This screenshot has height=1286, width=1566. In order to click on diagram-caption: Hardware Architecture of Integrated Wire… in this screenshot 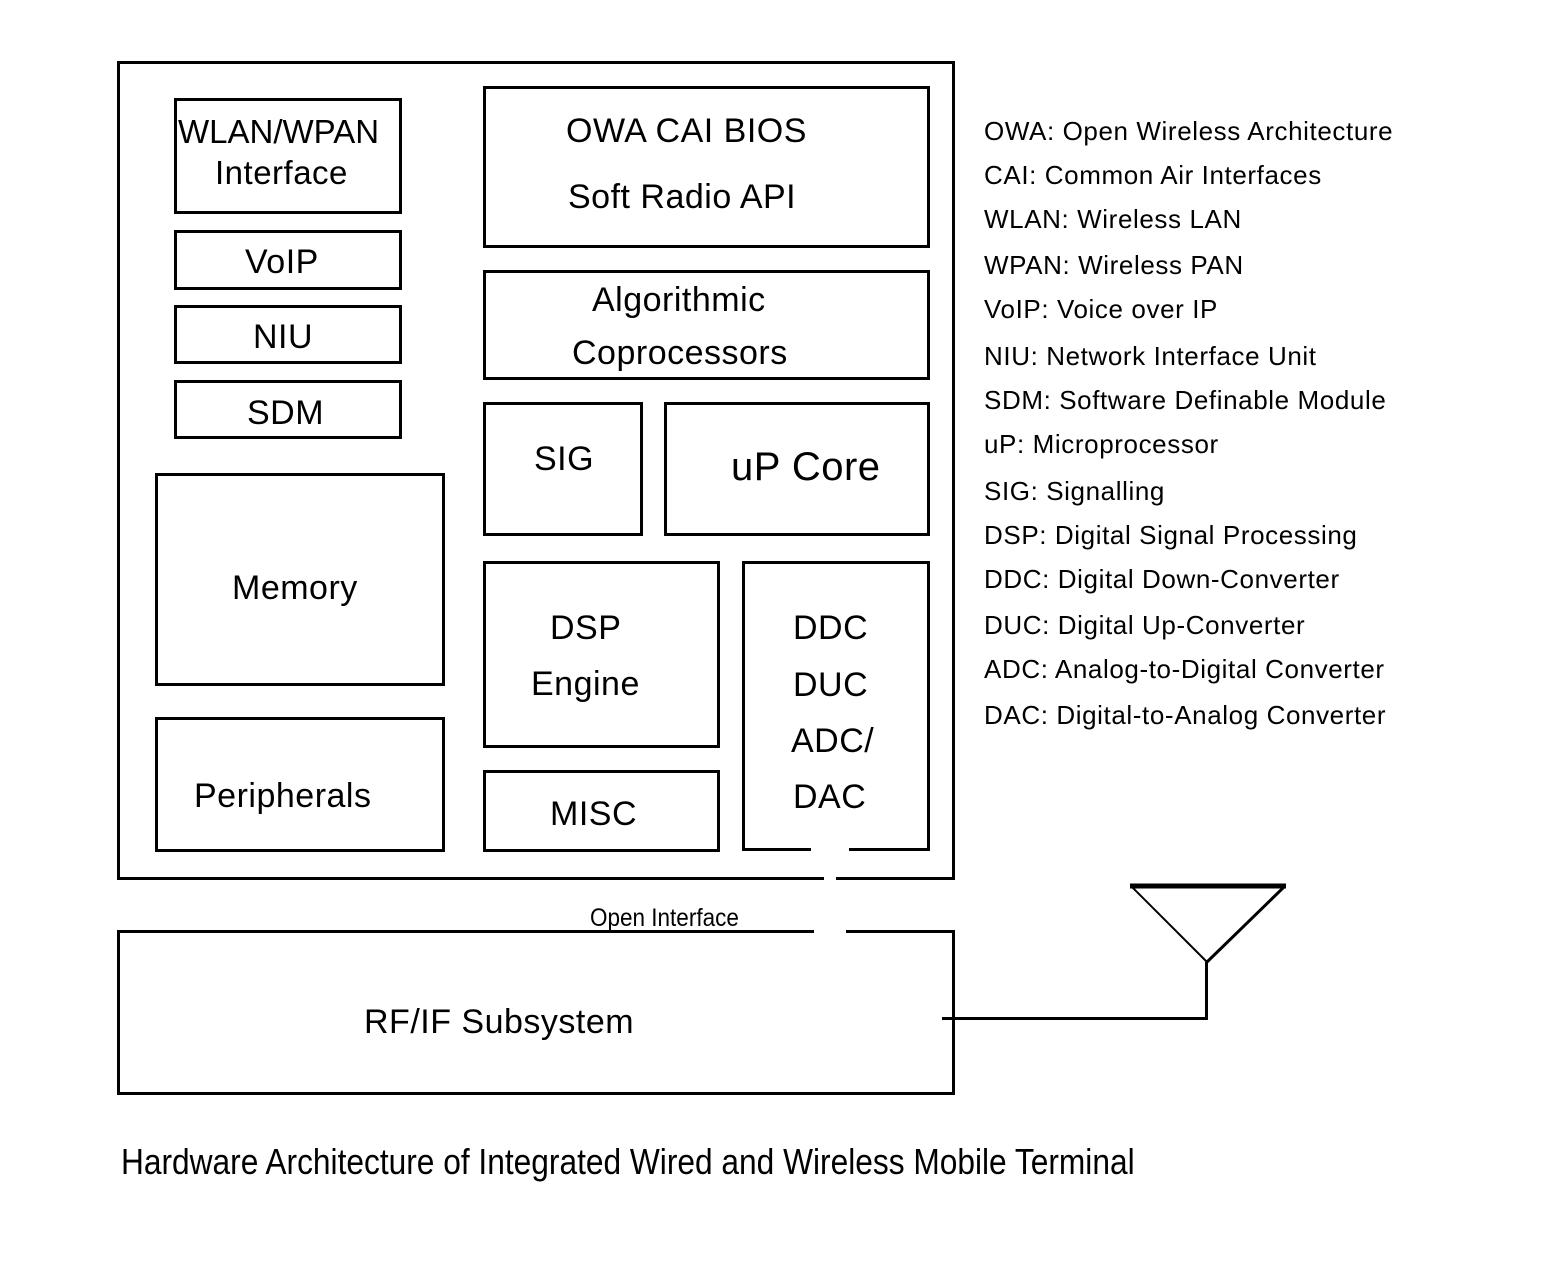, I will do `click(628, 1161)`.